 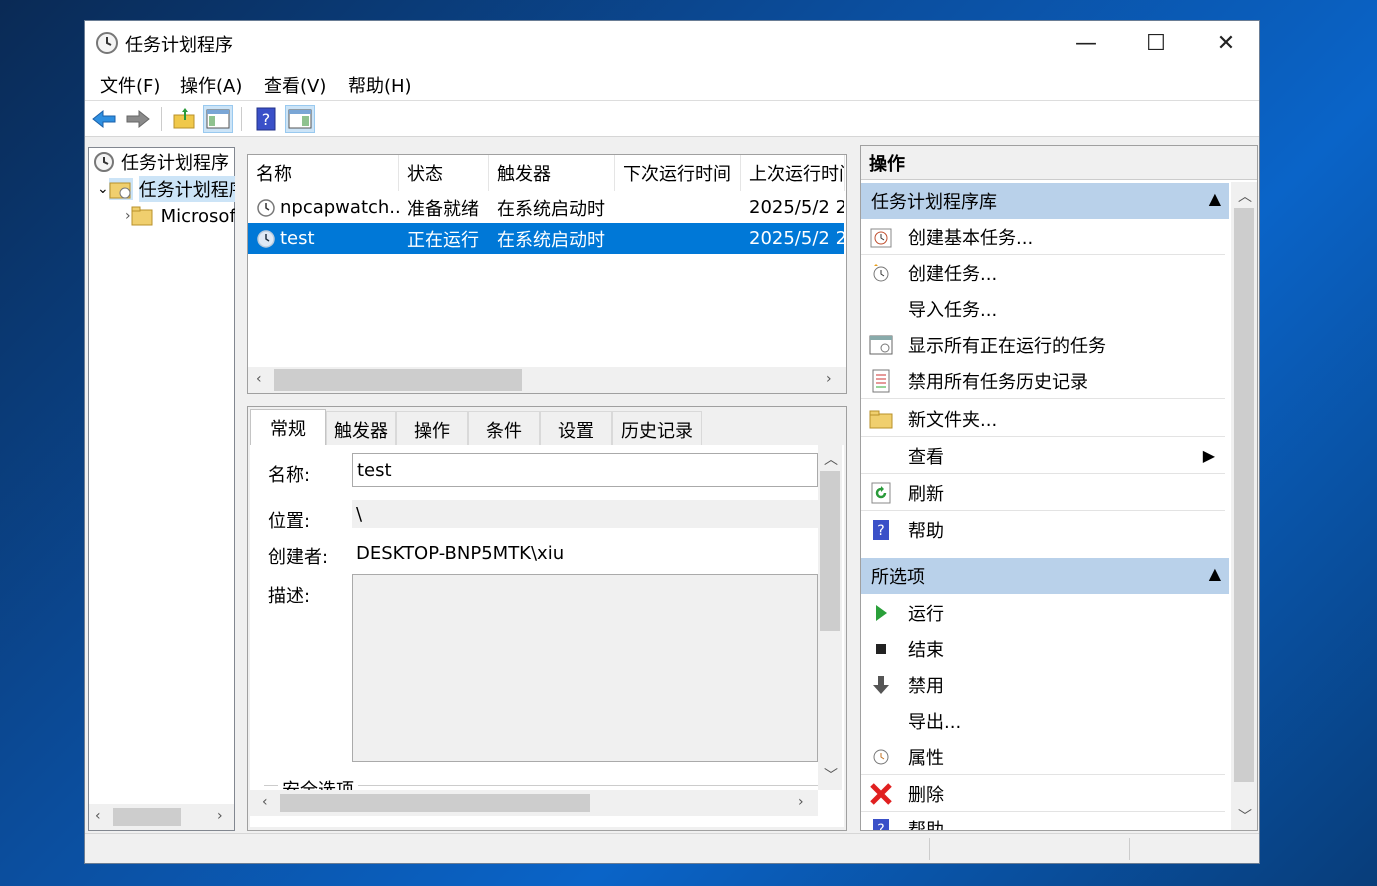 What do you see at coordinates (504, 429) in the screenshot?
I see `tab-conditions: 条件` at bounding box center [504, 429].